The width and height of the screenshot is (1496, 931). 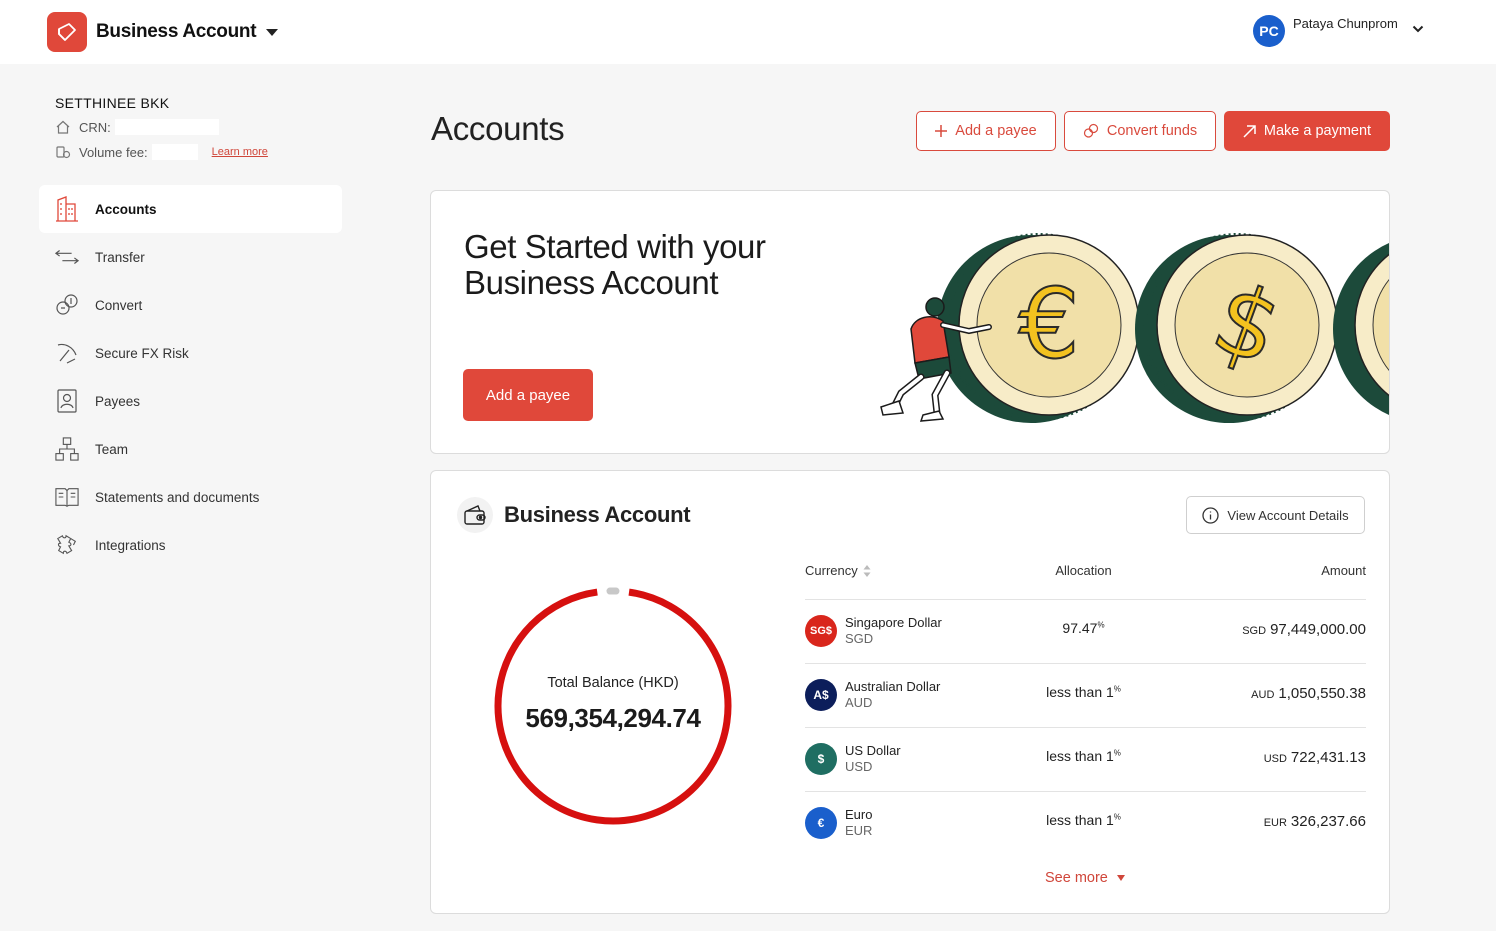 I want to click on hero-add-payee-button: Add a payee, so click(x=528, y=395).